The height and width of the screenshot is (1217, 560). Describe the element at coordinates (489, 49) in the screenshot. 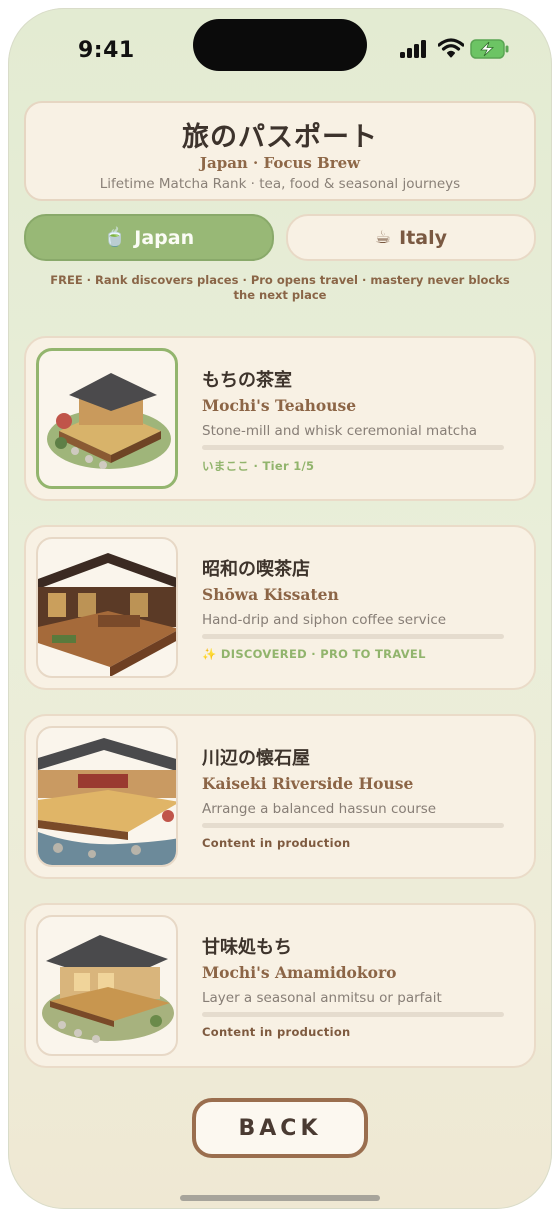

I see `battery-charging-icon` at that location.